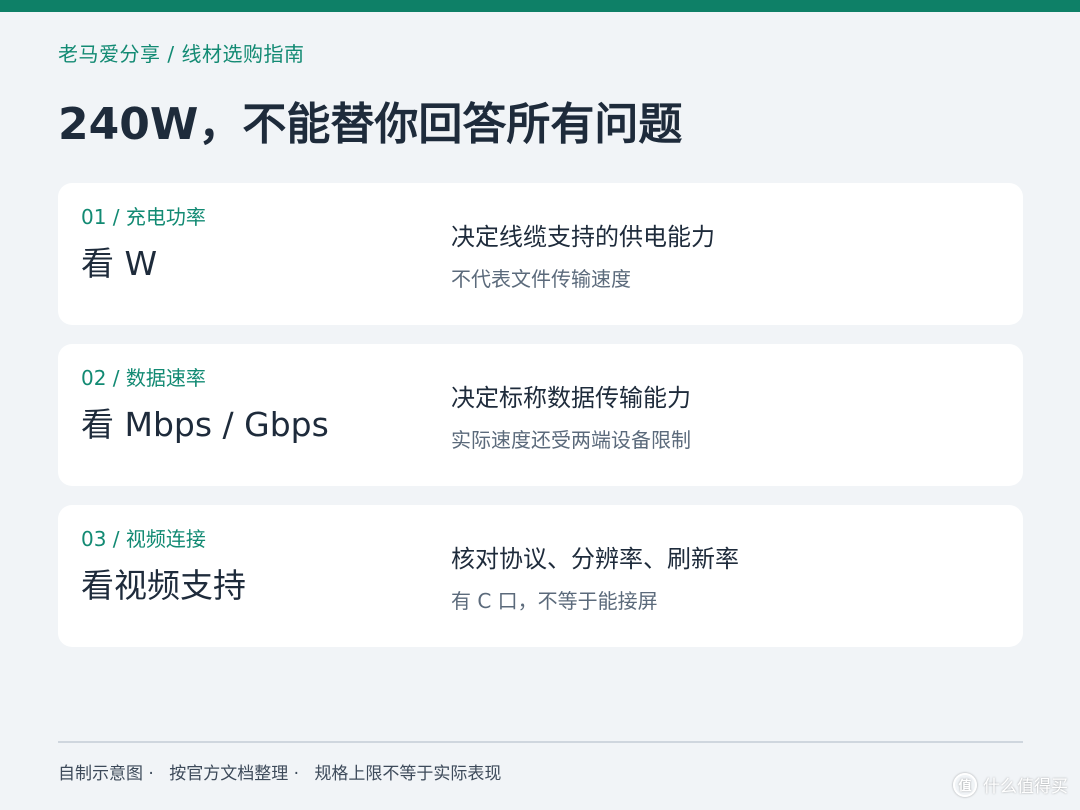  What do you see at coordinates (143, 217) in the screenshot?
I see `card-tag: 01 / 充电功率` at bounding box center [143, 217].